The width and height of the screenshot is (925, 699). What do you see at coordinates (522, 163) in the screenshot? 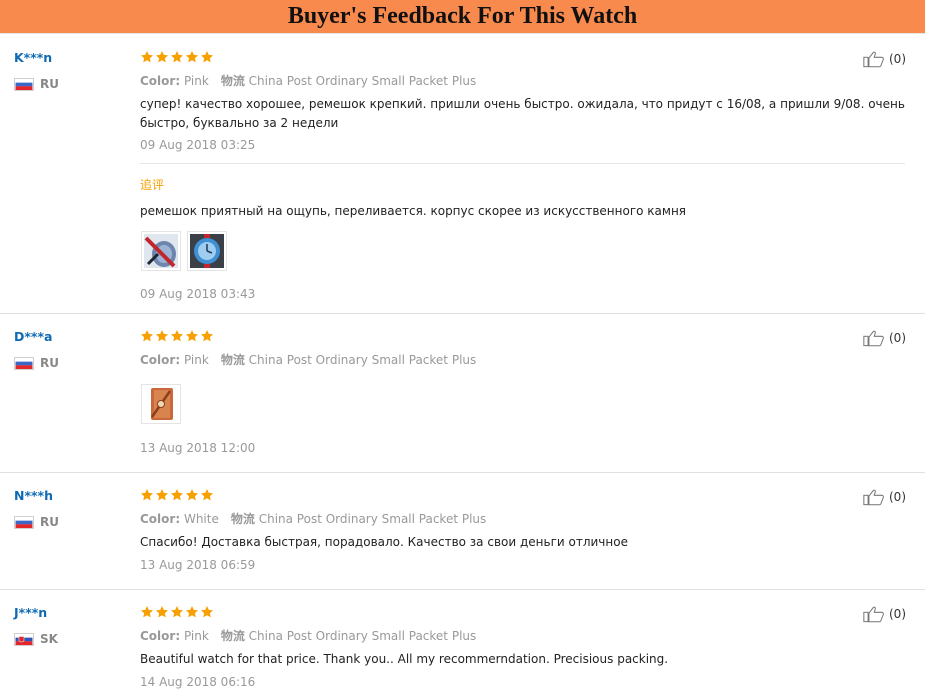
I see `divider` at bounding box center [522, 163].